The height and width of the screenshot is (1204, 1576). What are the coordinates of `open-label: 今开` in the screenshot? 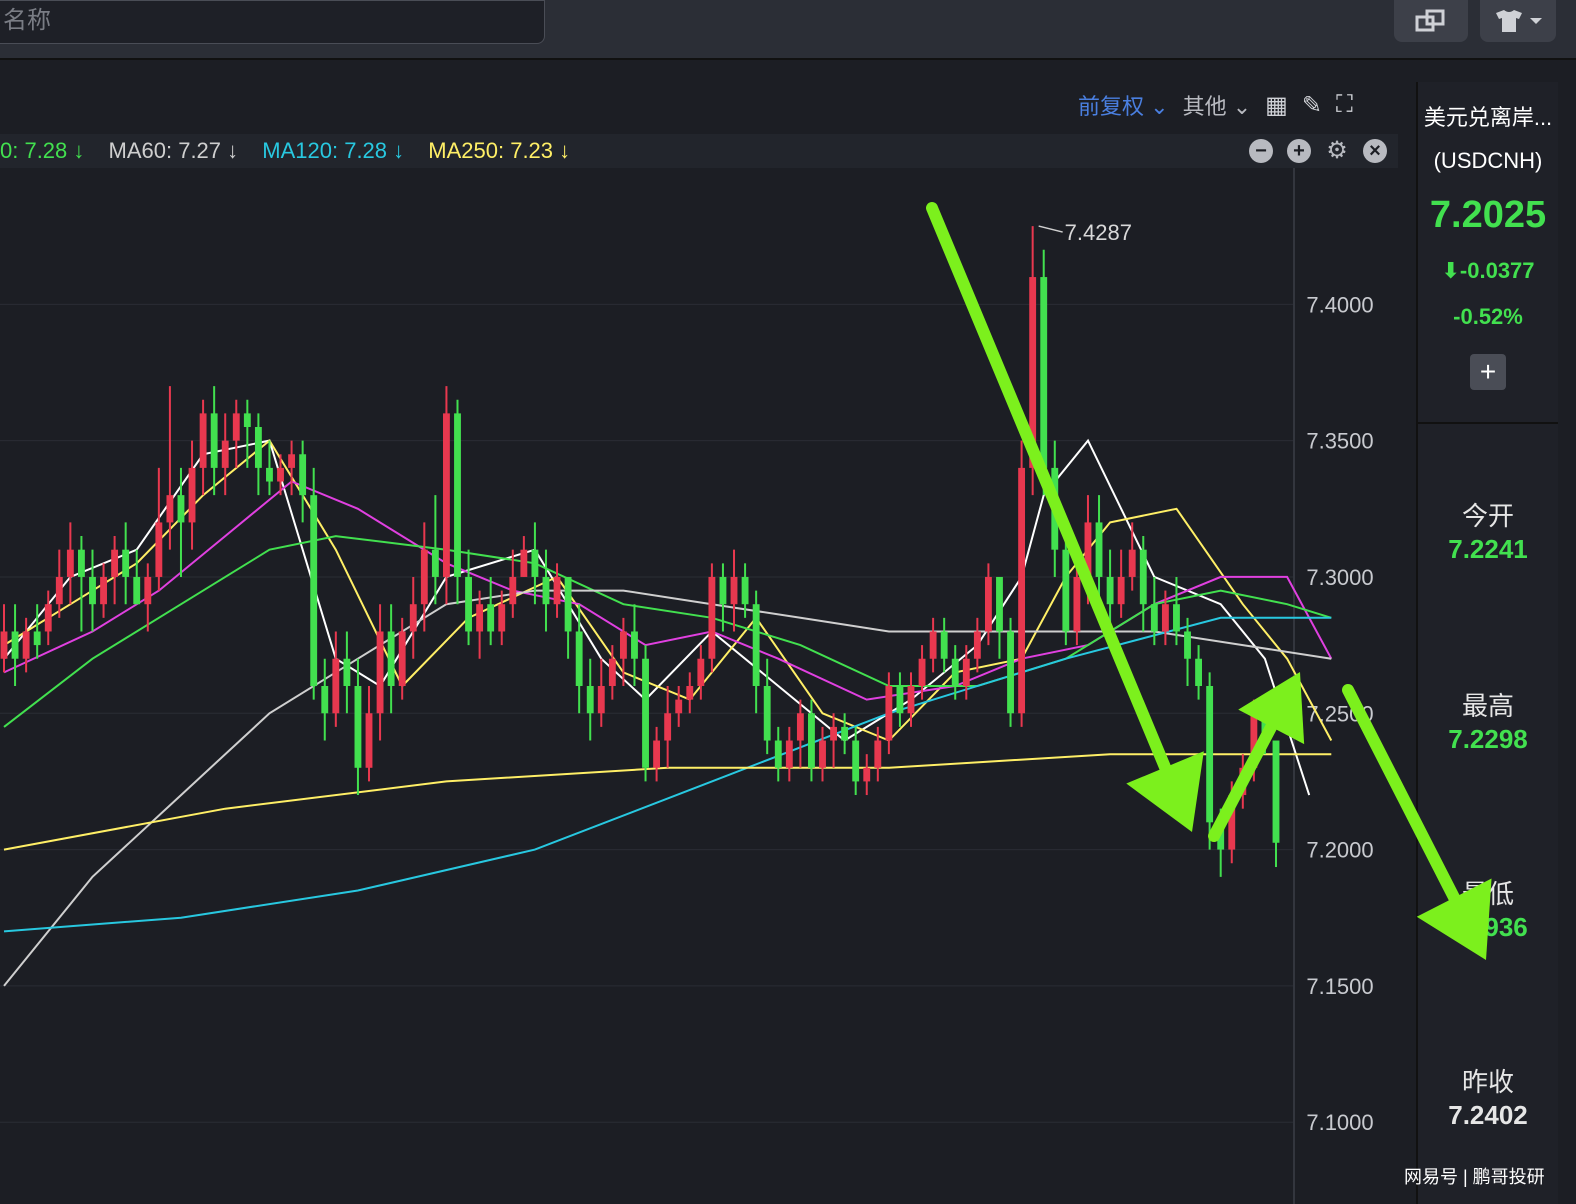 It's located at (1487, 516).